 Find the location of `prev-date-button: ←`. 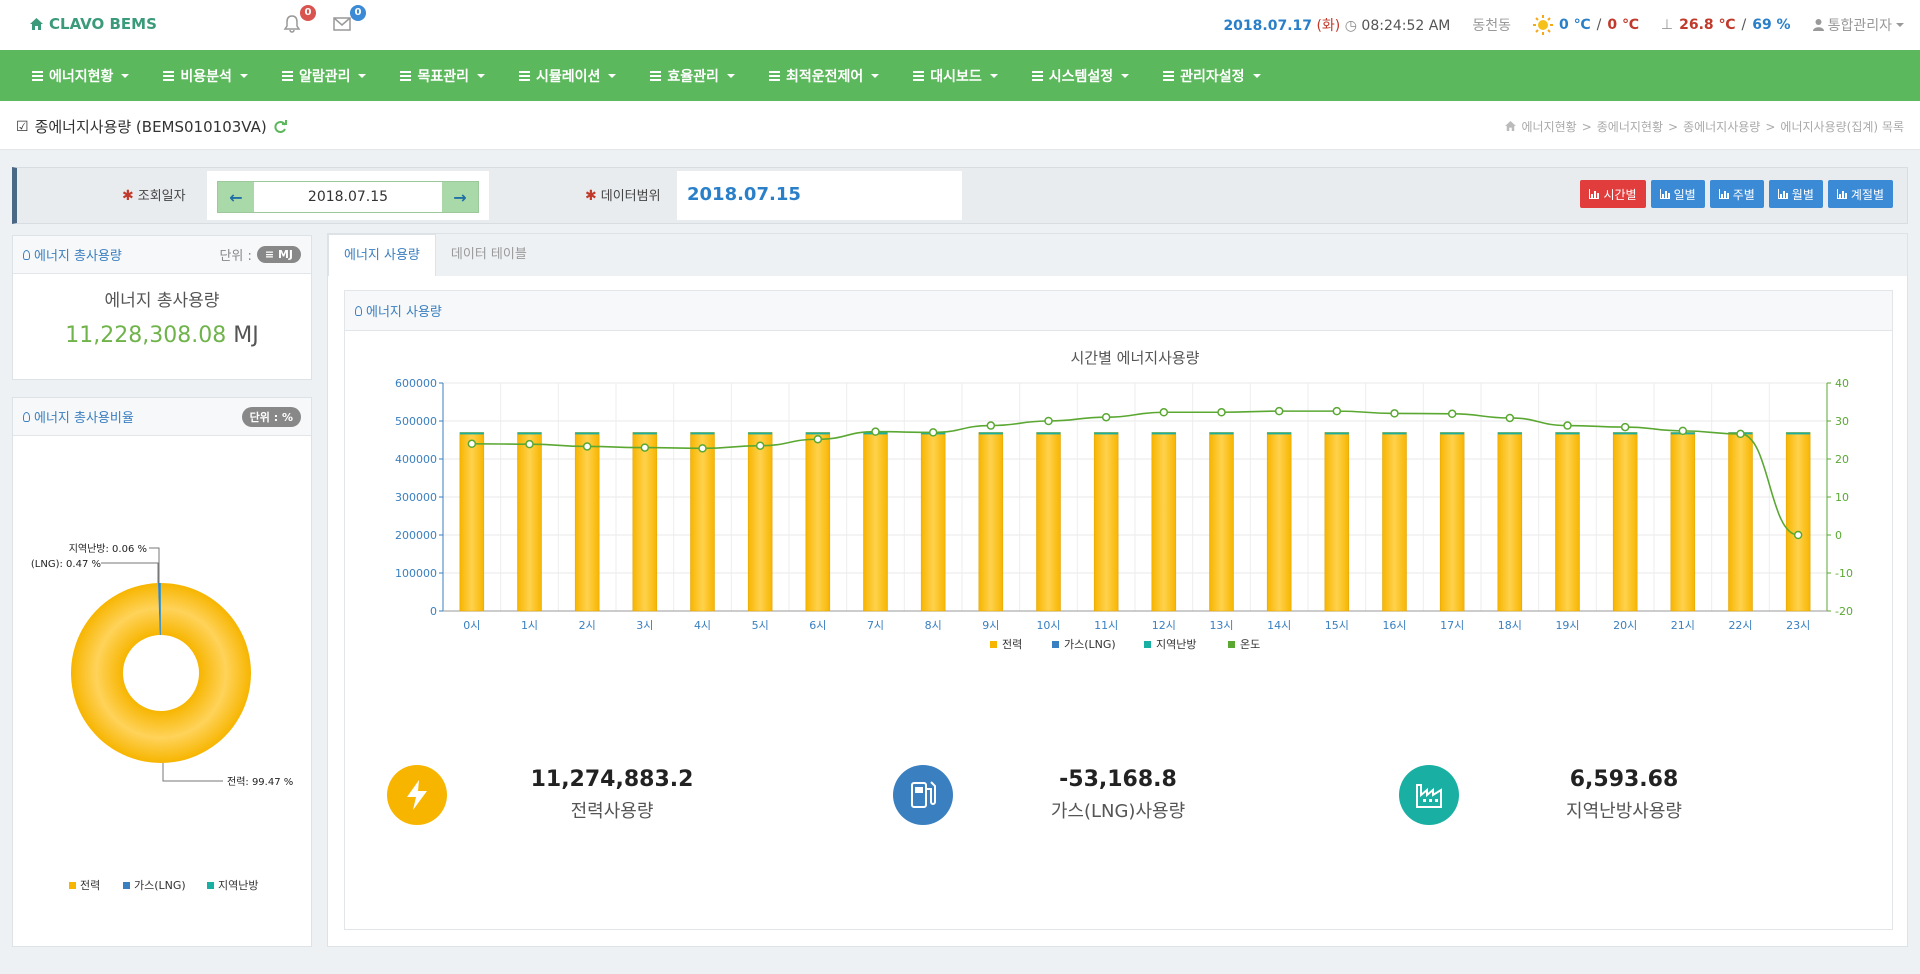

prev-date-button: ← is located at coordinates (236, 197).